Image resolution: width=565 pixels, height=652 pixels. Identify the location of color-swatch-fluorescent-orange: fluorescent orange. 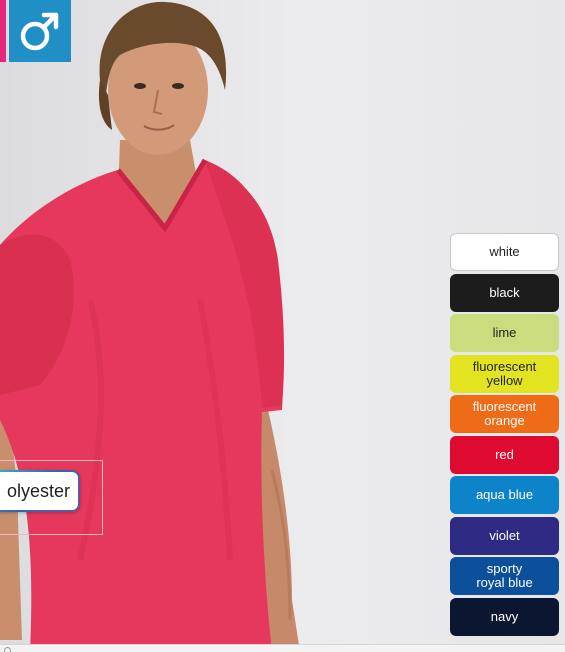
(504, 414).